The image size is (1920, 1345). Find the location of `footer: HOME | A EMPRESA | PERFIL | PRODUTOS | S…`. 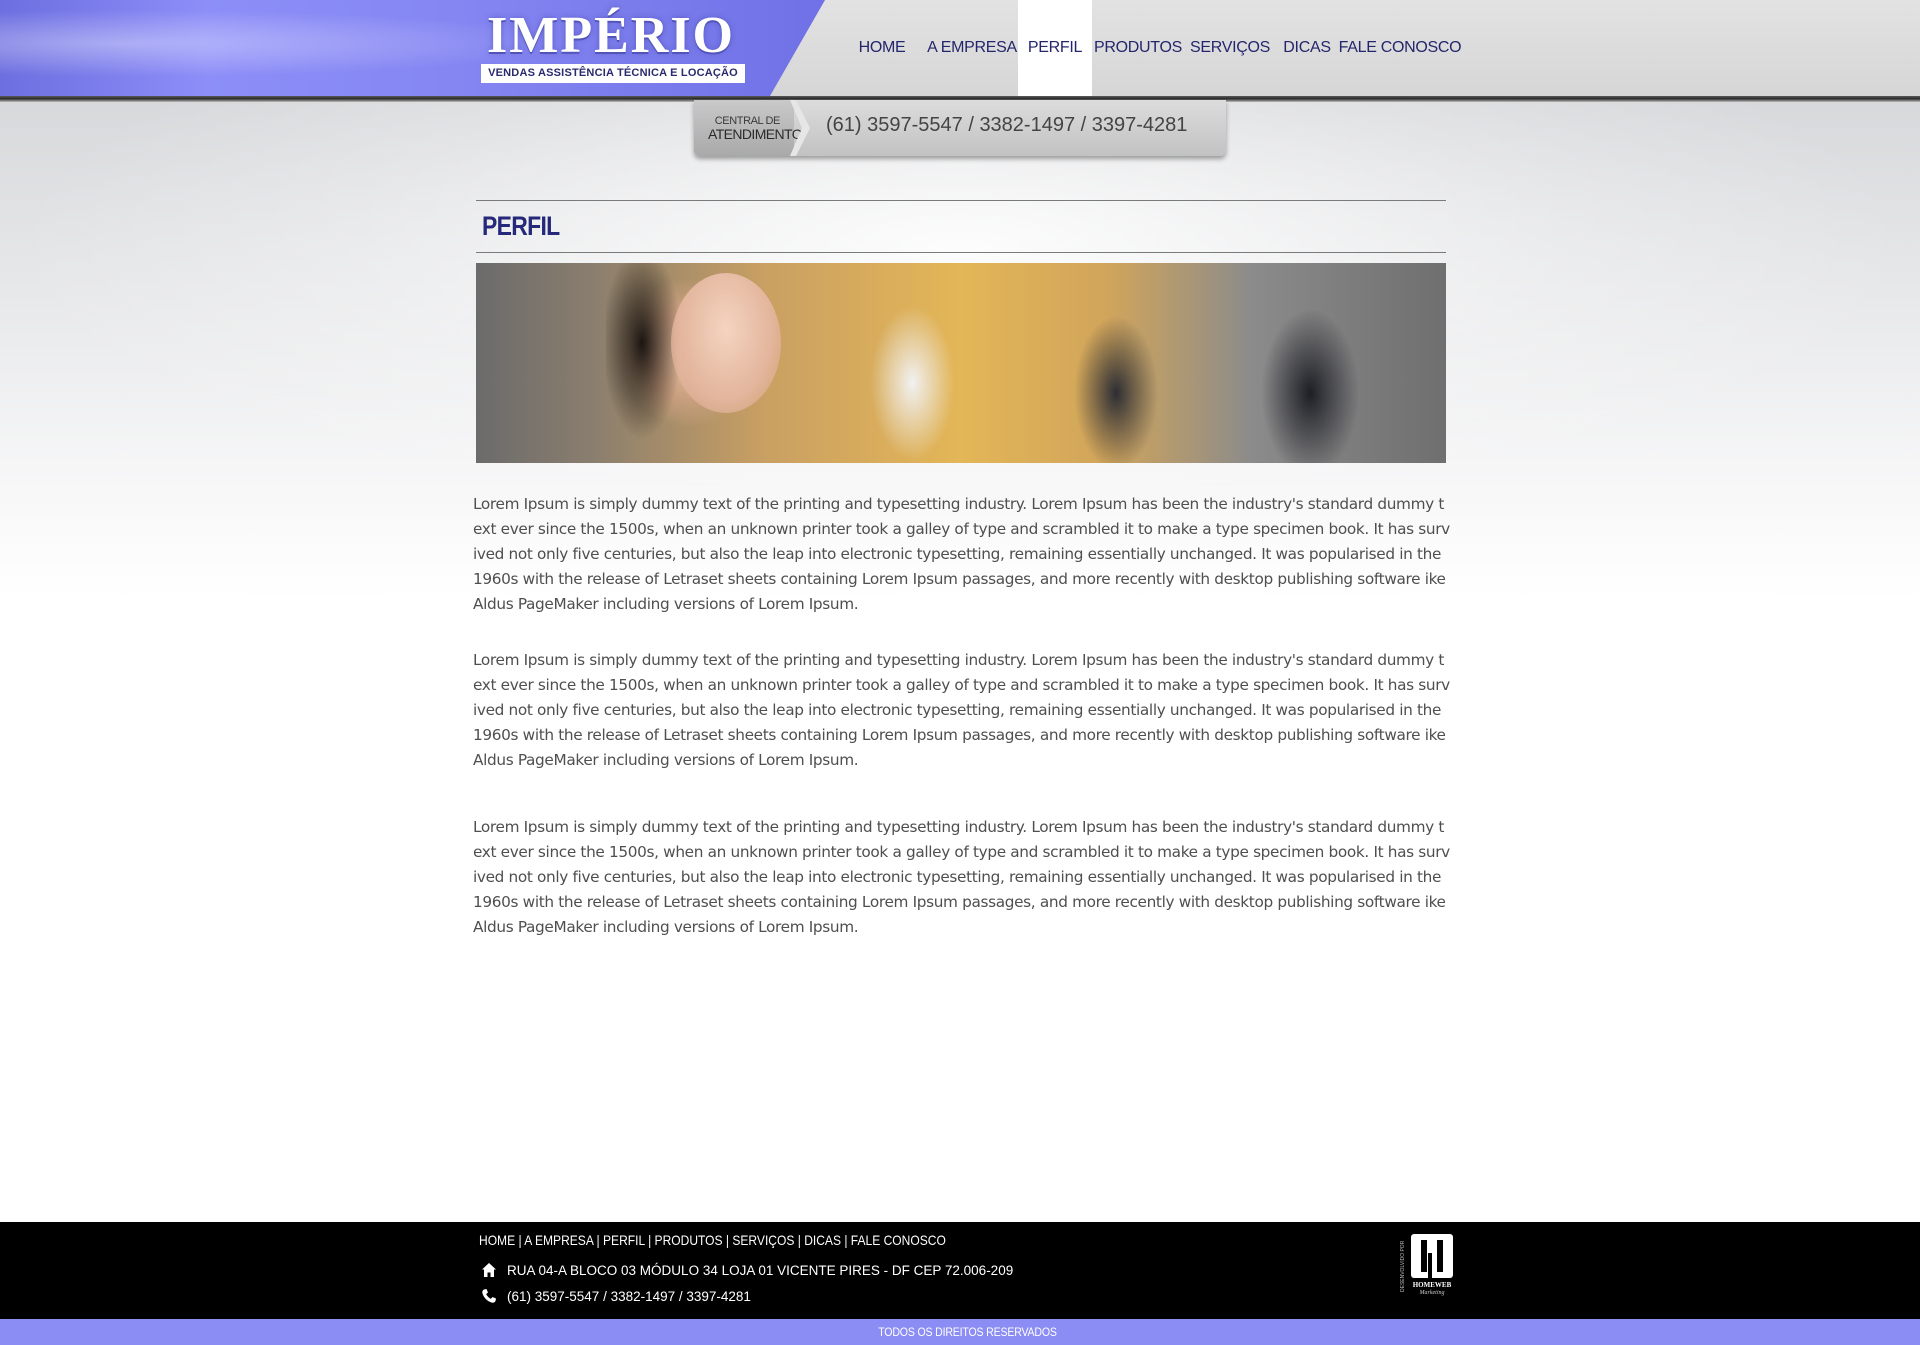

footer: HOME | A EMPRESA | PERFIL | PRODUTOS | S… is located at coordinates (960, 1270).